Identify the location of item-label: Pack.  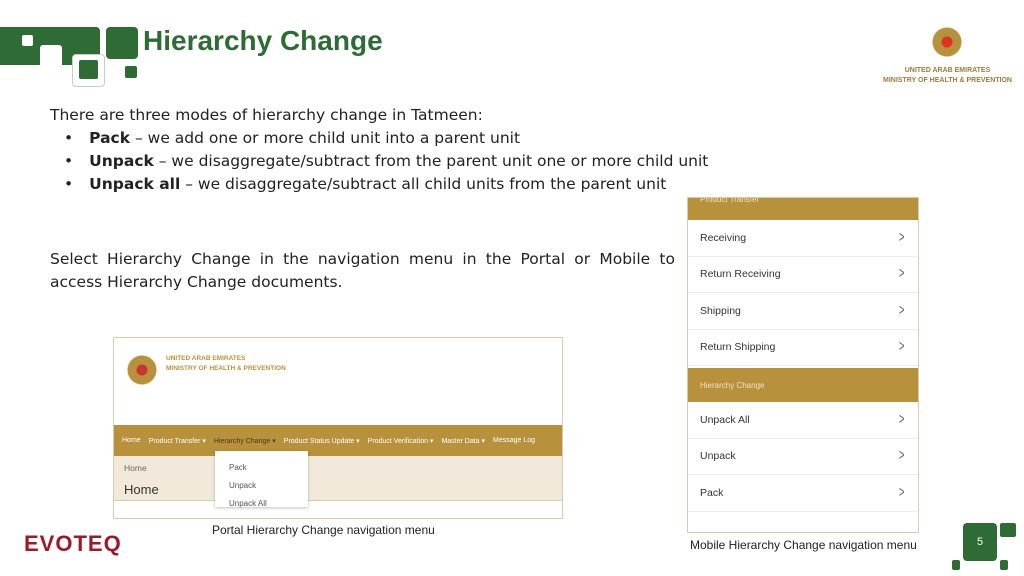
(712, 492).